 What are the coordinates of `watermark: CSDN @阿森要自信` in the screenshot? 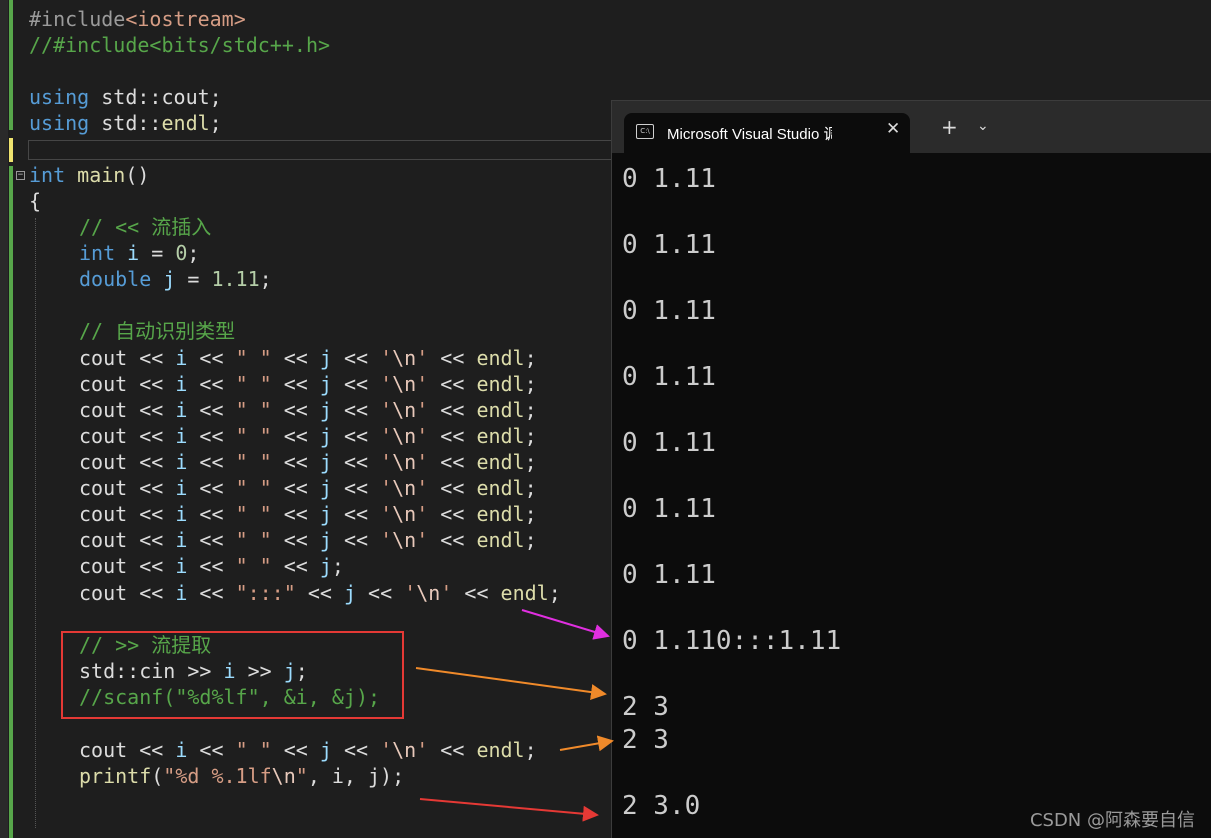 It's located at (1112, 820).